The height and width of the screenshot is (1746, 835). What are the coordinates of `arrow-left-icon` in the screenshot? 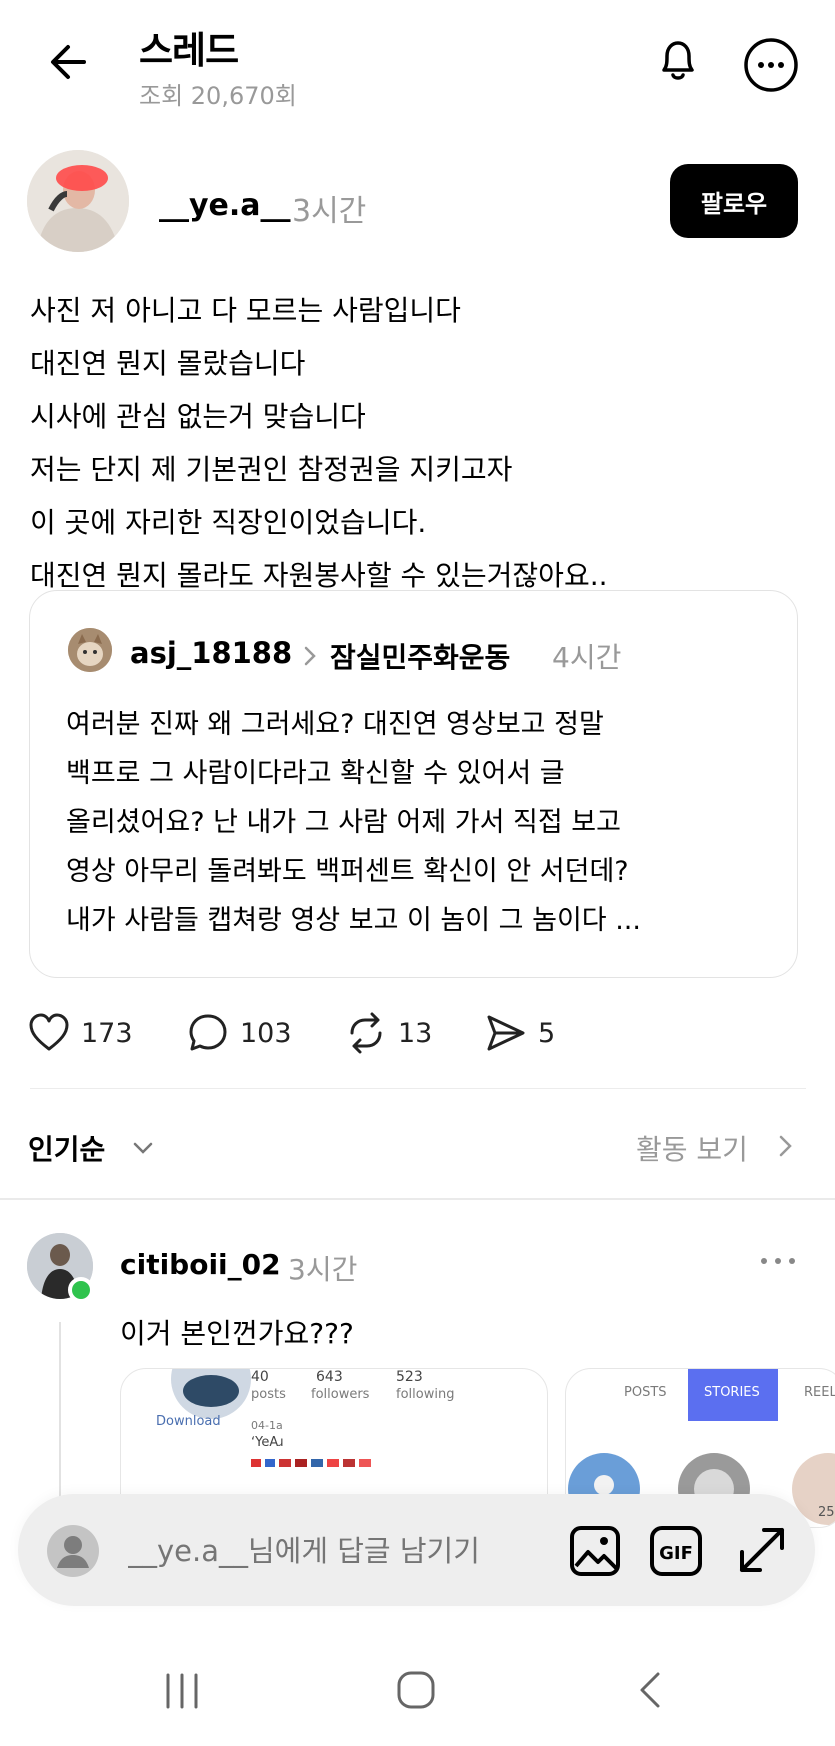 It's located at (68, 62).